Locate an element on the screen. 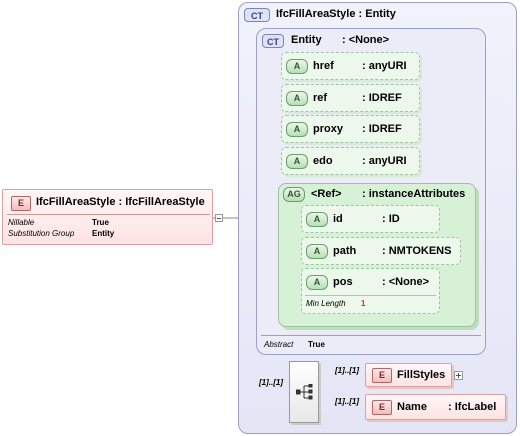 The width and height of the screenshot is (520, 436). attribute-edo: A edo : anyURI is located at coordinates (350, 161).